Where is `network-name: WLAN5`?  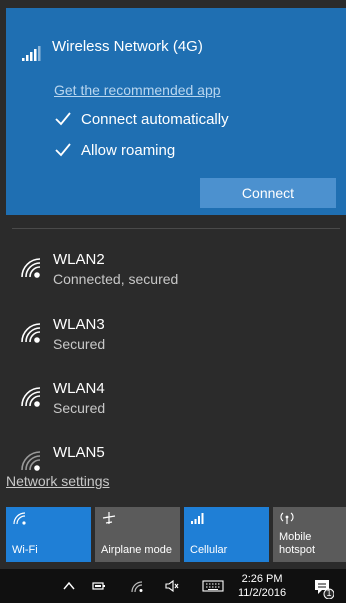
network-name: WLAN5 is located at coordinates (79, 452).